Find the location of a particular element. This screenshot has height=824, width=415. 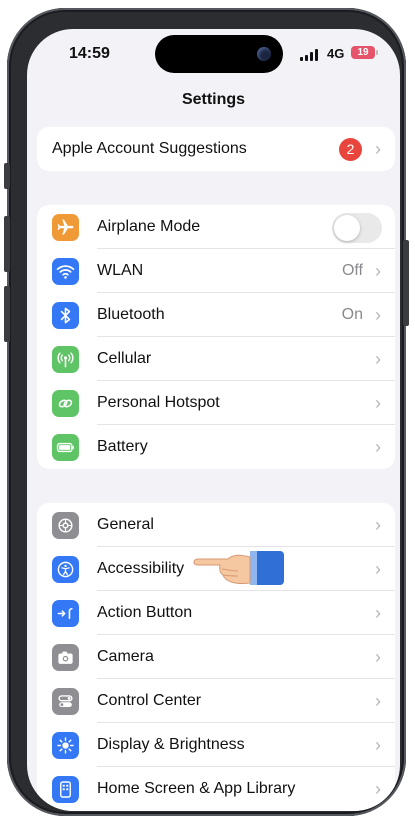

cellular-icon is located at coordinates (65, 359).